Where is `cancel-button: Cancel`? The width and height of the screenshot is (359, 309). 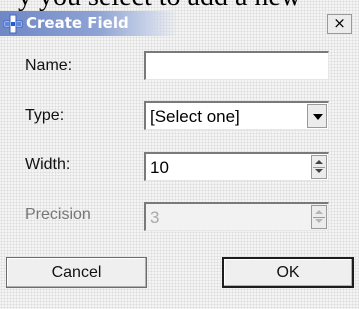 cancel-button: Cancel is located at coordinates (76, 272).